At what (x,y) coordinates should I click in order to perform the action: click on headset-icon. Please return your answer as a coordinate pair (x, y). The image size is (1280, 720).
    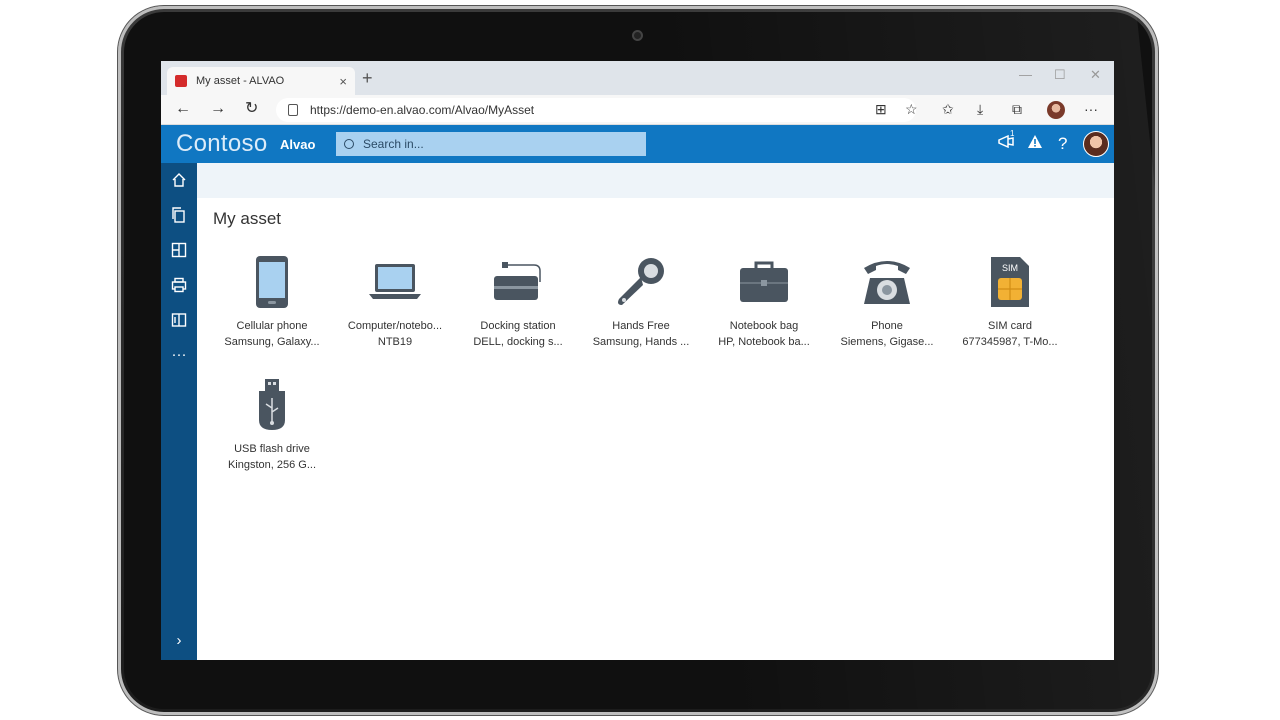
    Looking at the image, I should click on (641, 282).